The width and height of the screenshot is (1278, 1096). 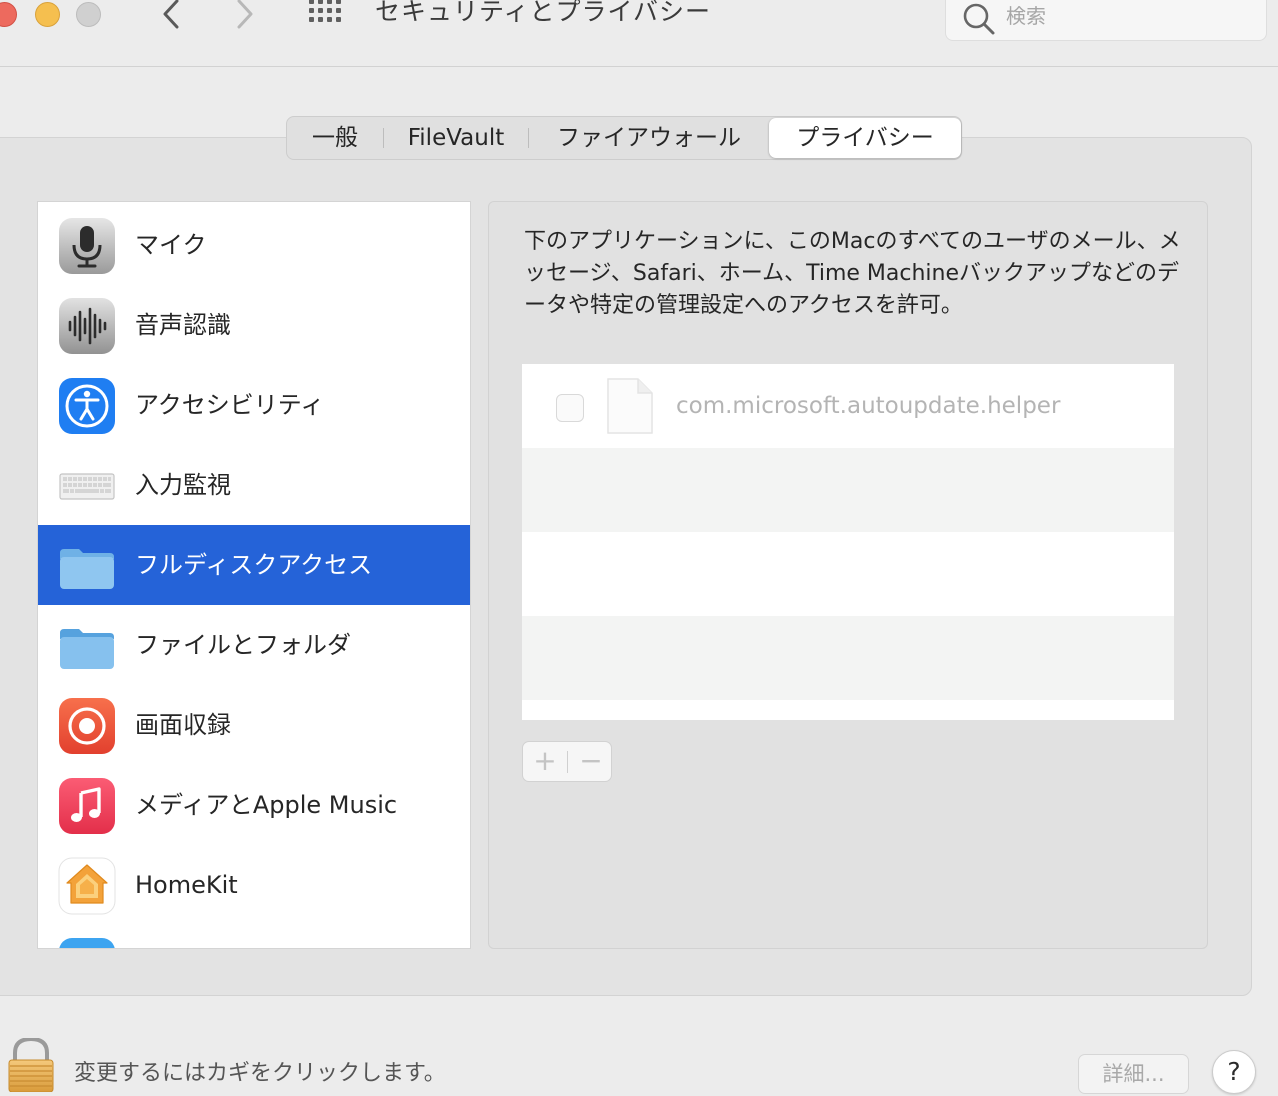 What do you see at coordinates (171, 14) in the screenshot?
I see `chevron-left-icon` at bounding box center [171, 14].